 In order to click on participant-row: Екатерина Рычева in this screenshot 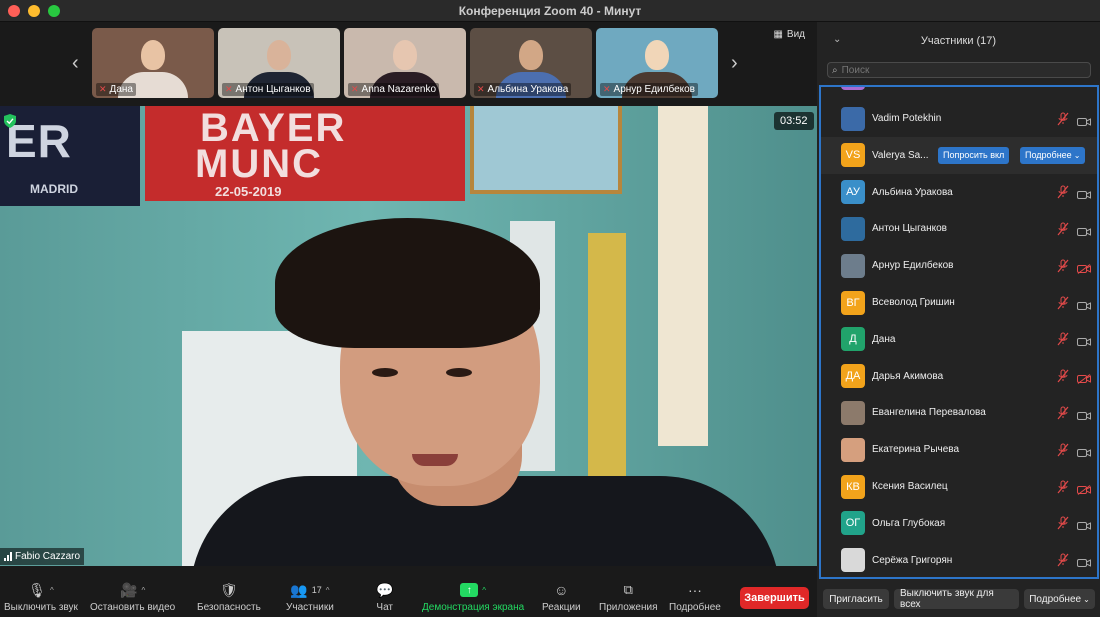, I will do `click(959, 449)`.